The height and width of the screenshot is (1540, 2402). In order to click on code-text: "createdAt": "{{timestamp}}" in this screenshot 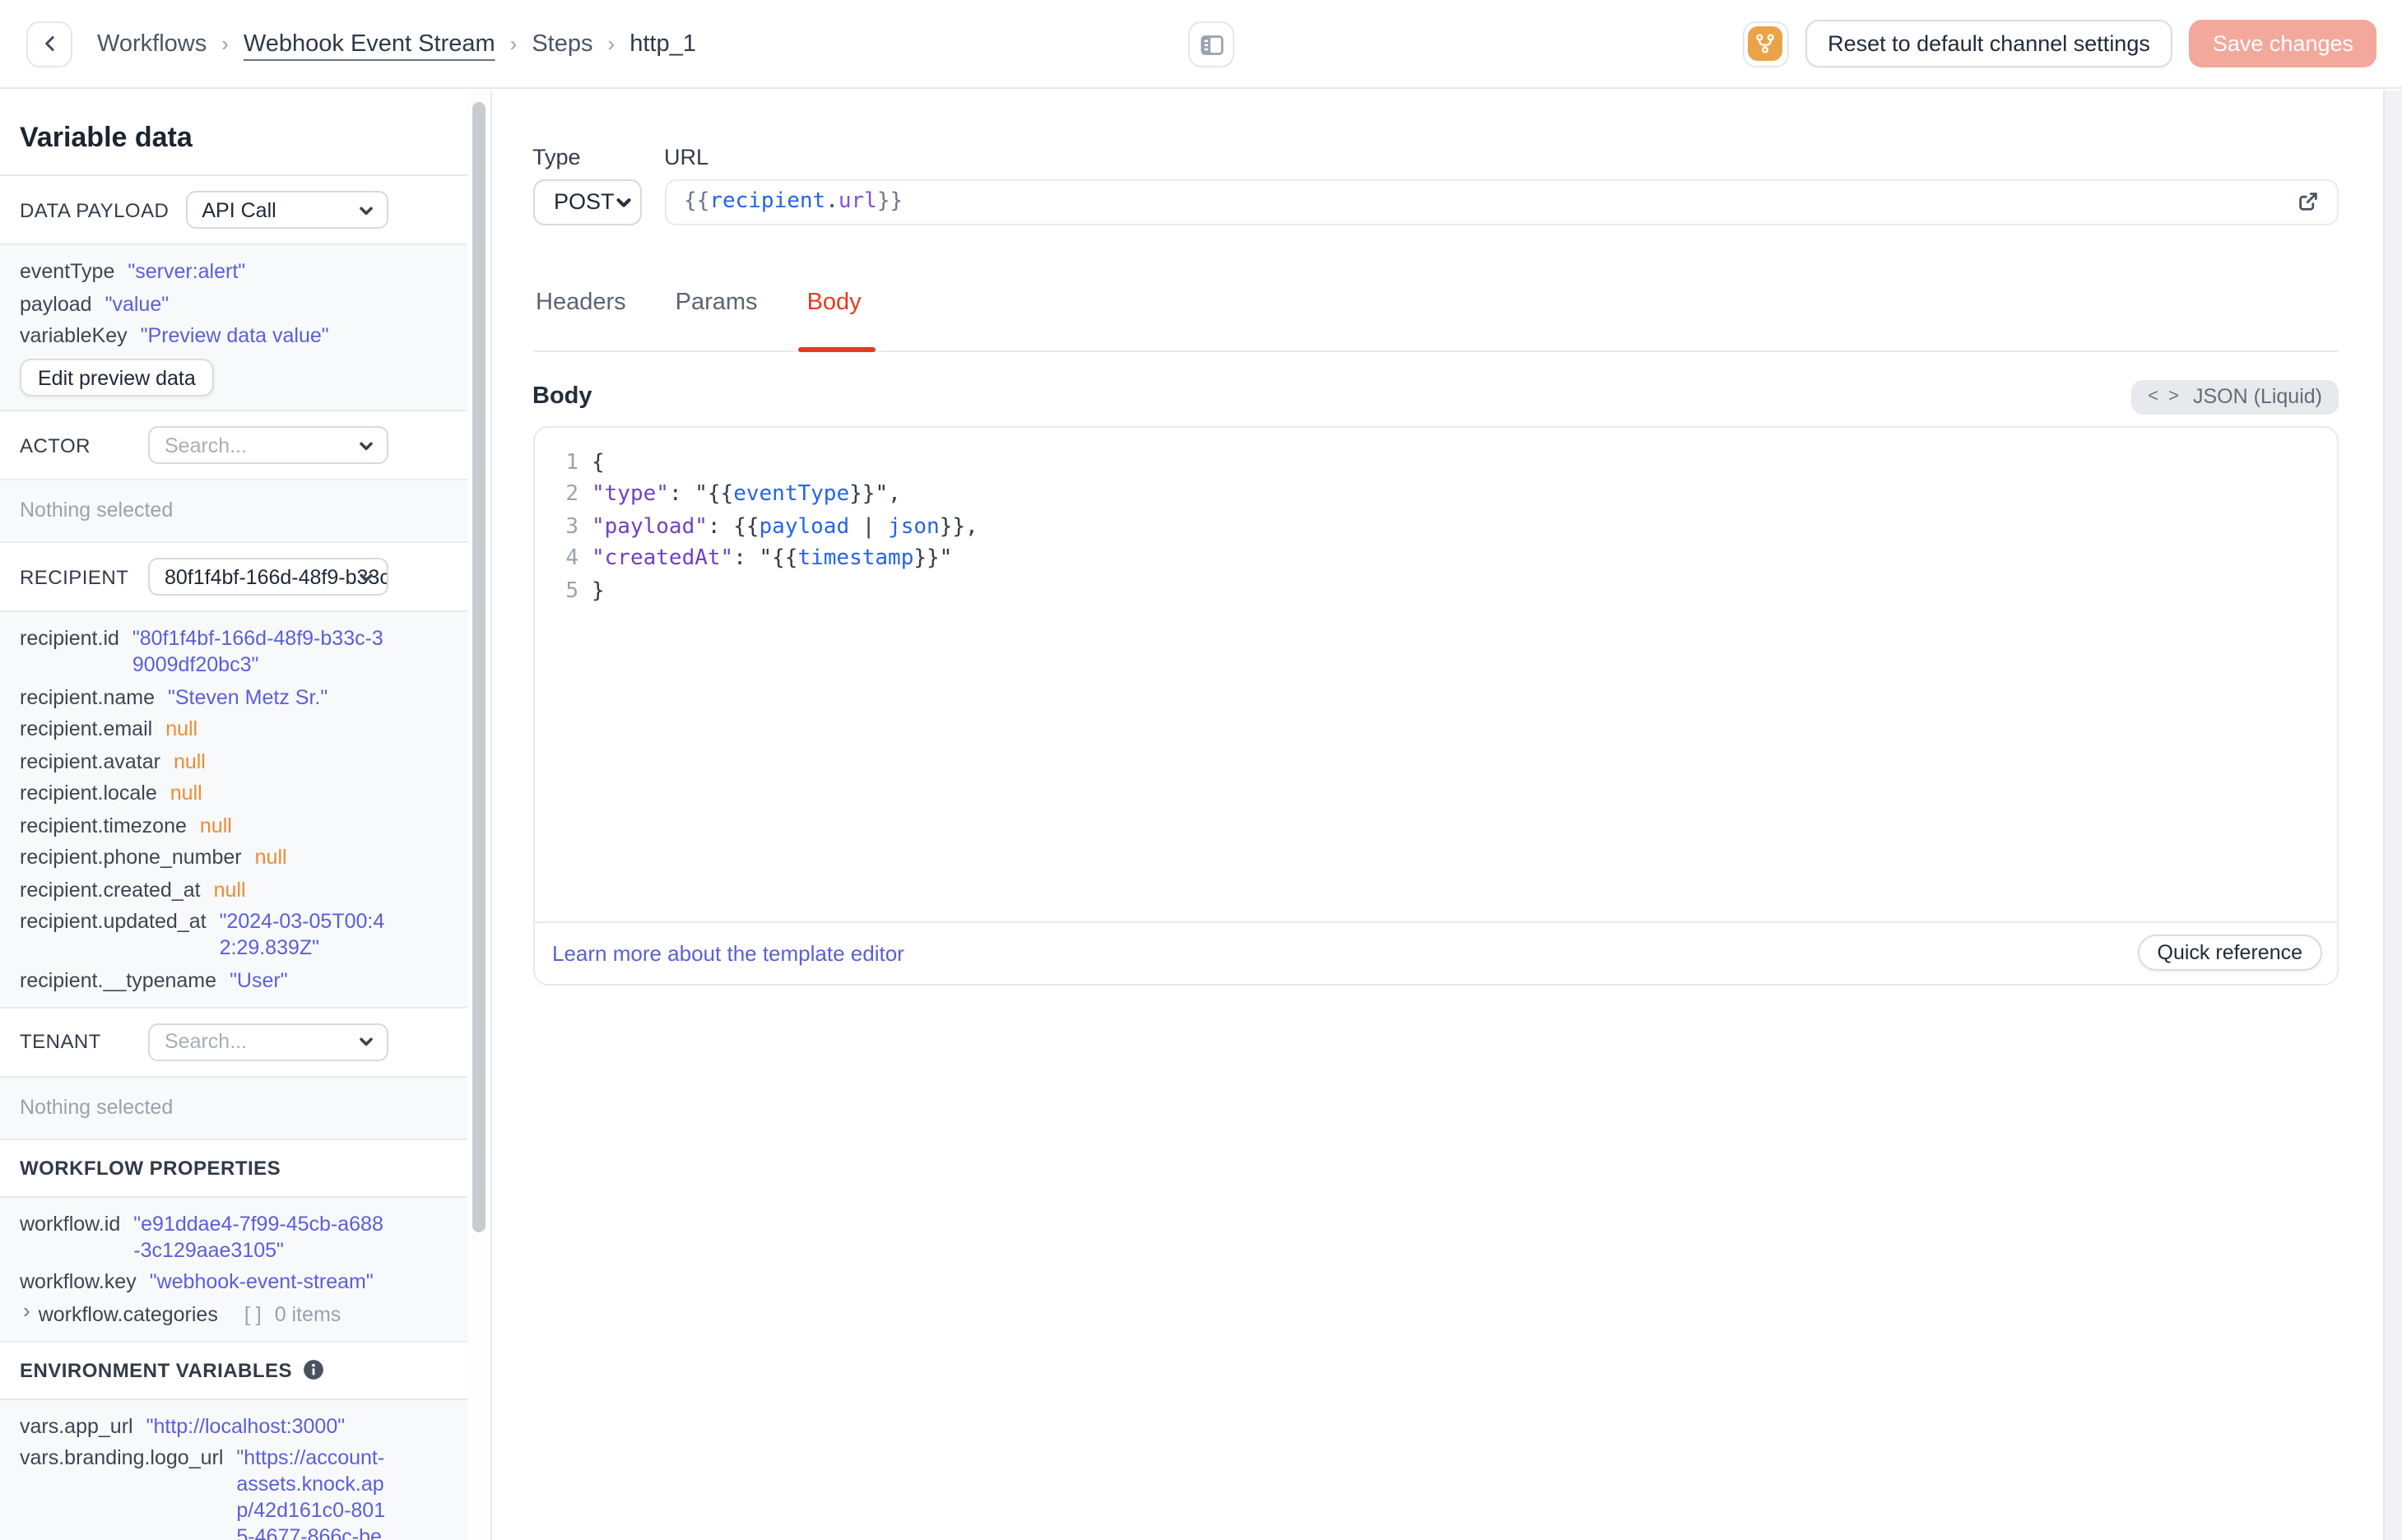, I will do `click(772, 558)`.